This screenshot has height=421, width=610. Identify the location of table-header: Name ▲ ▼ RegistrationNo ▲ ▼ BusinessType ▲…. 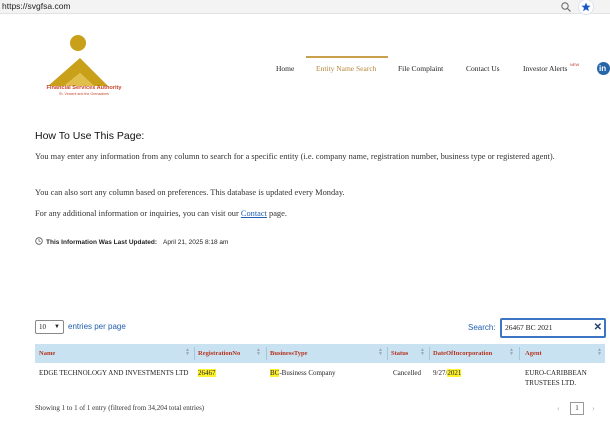
(320, 353).